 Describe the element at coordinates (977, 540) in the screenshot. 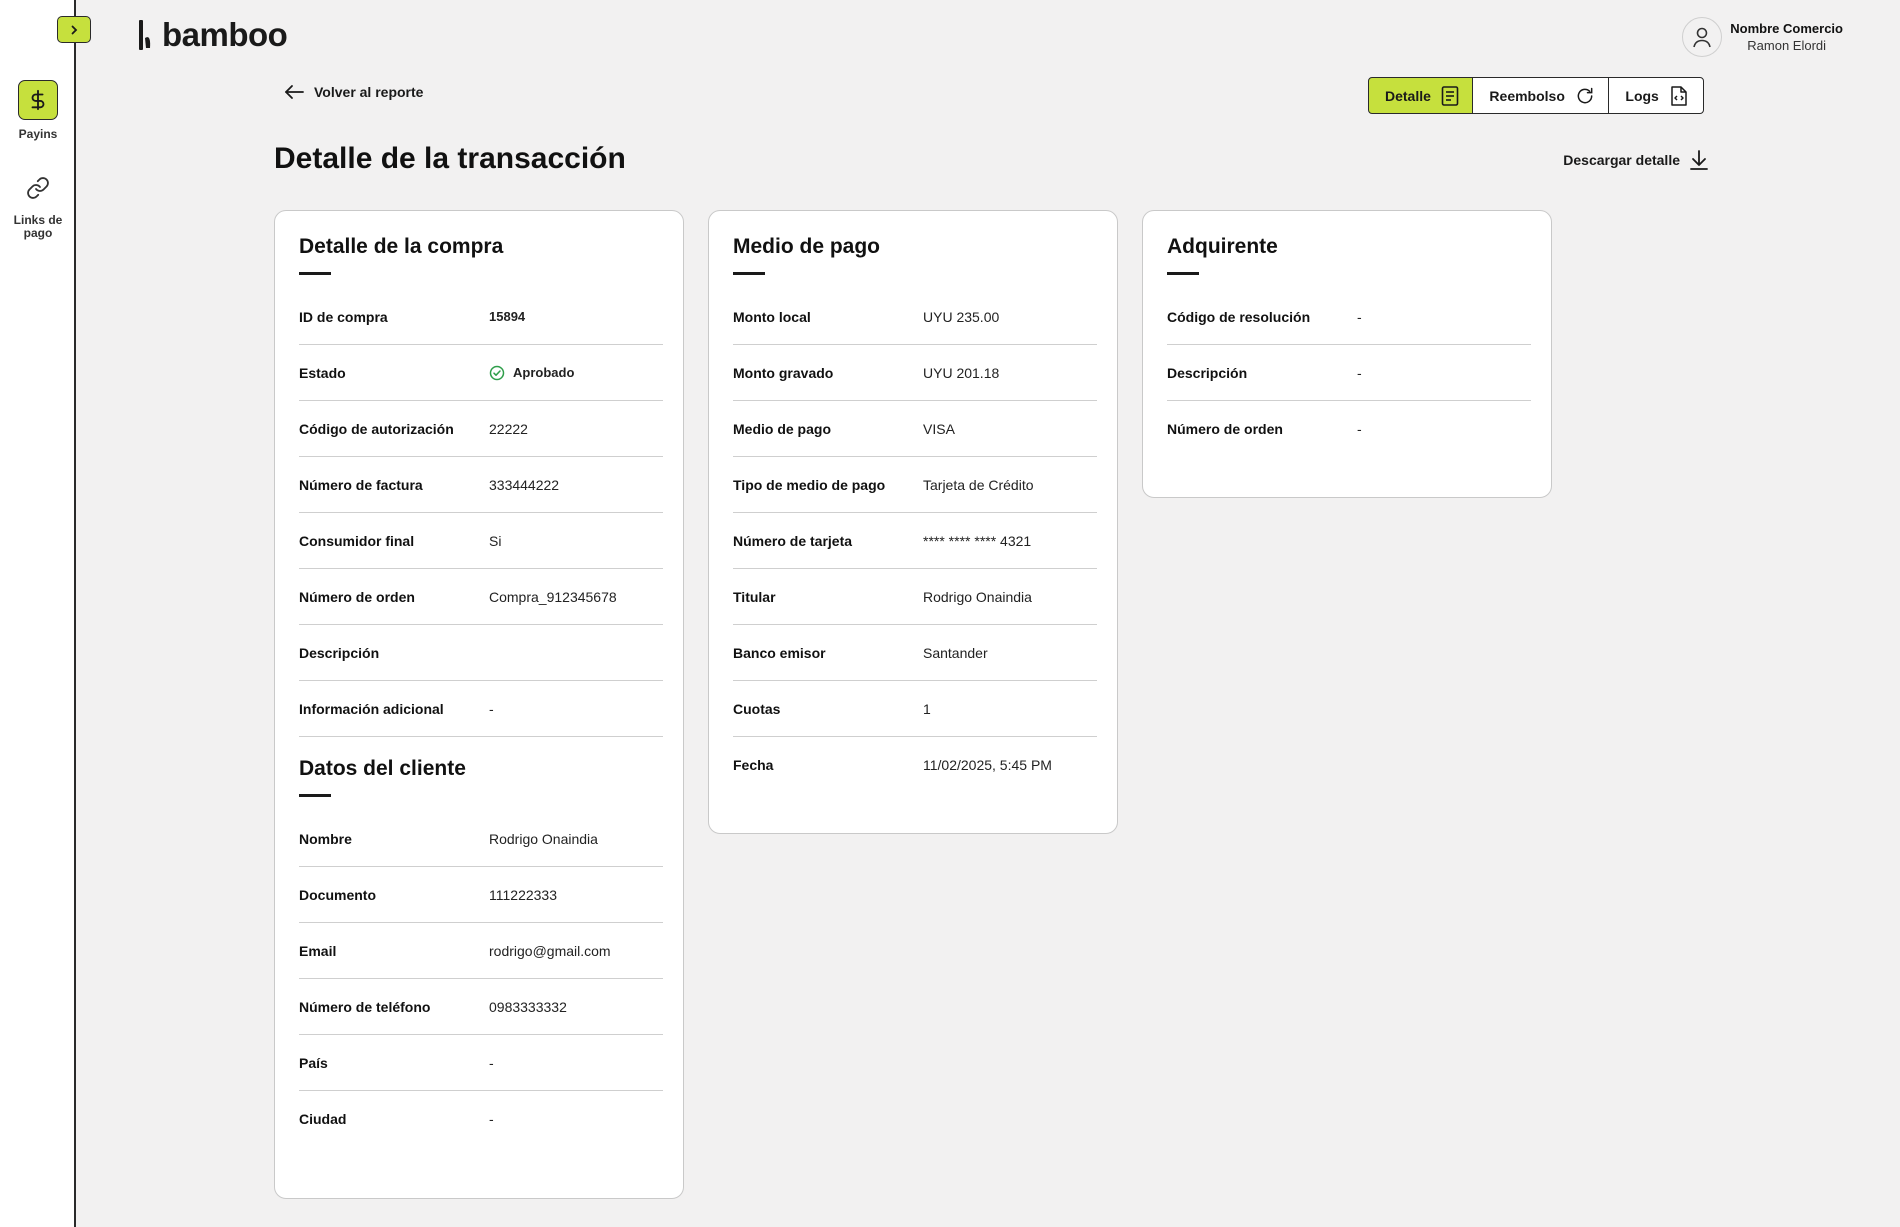

I see `row-value: **** **** **** 4321` at that location.